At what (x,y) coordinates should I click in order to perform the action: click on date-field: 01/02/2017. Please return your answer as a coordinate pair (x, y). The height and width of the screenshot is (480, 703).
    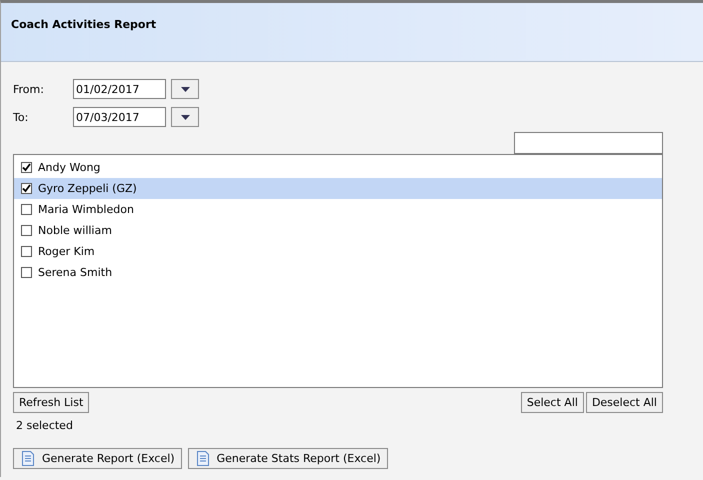
    Looking at the image, I should click on (119, 89).